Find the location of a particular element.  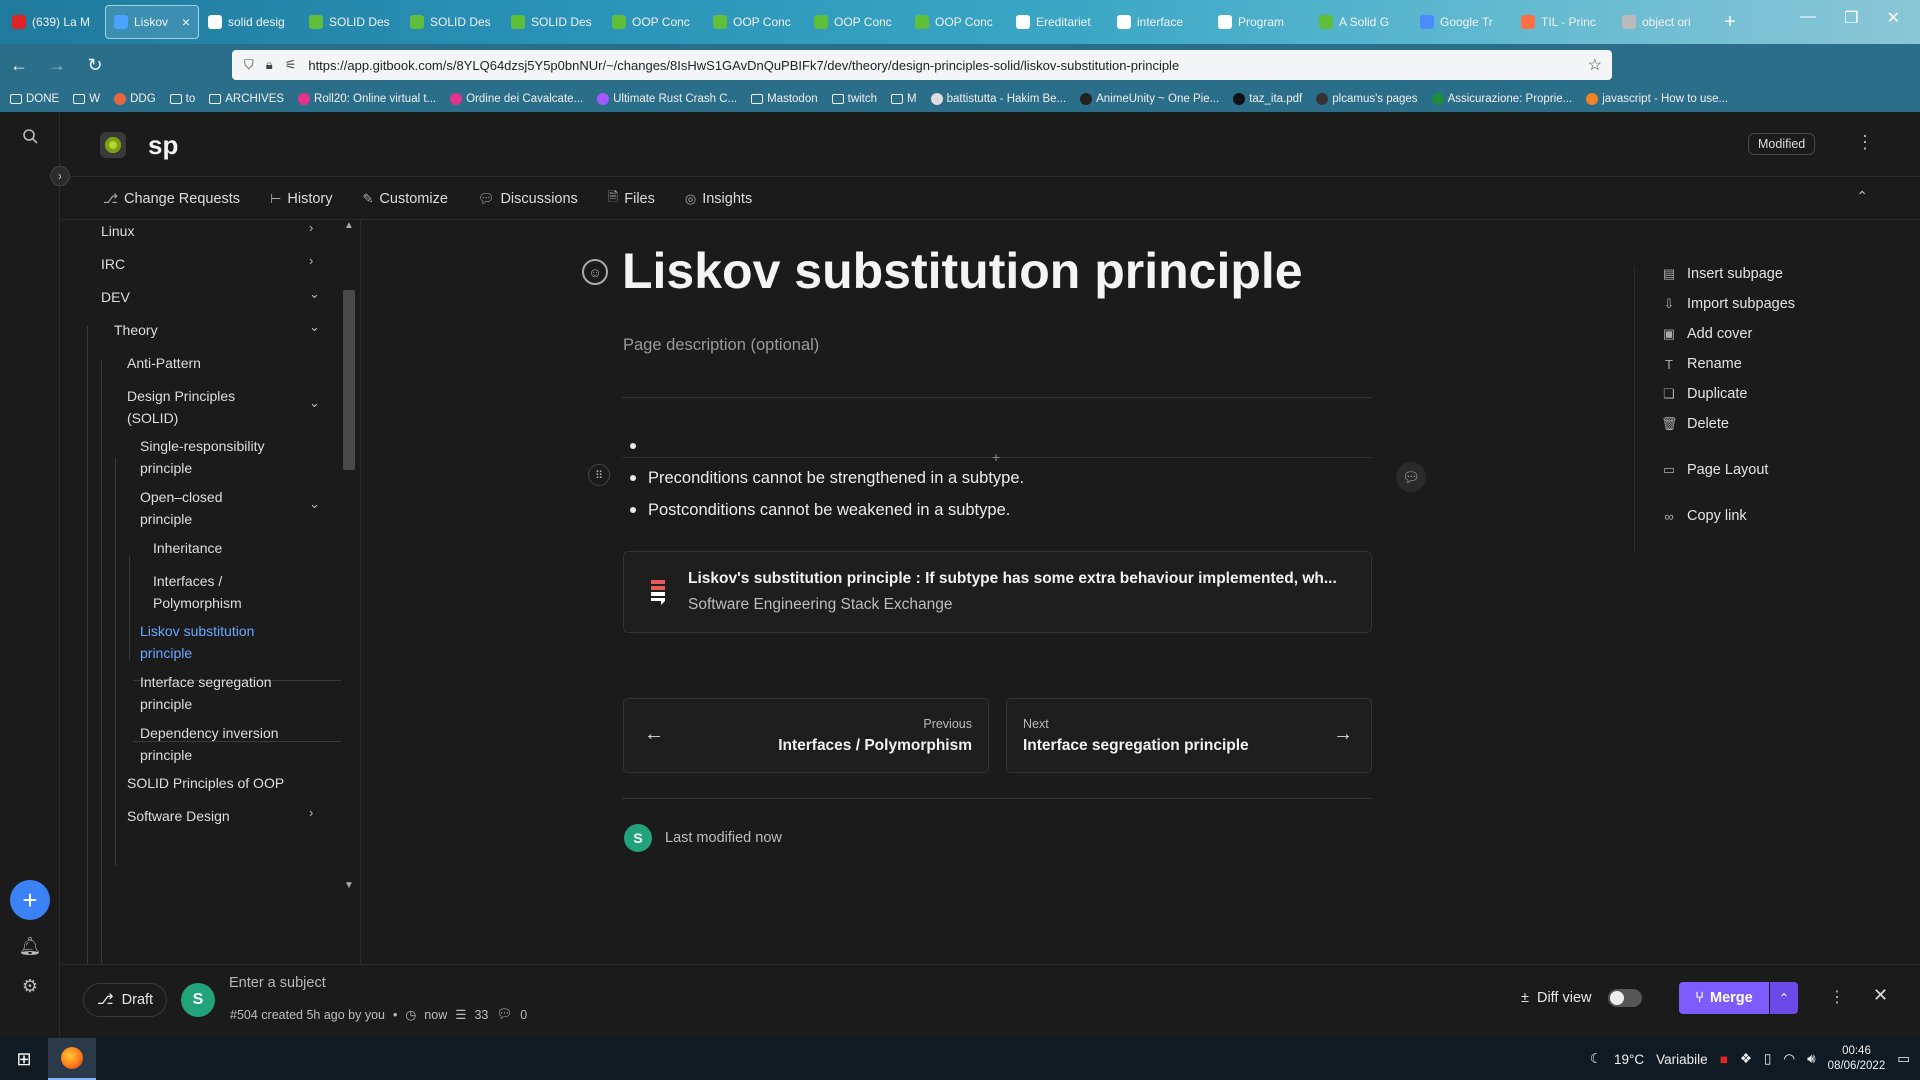

action-duplicate: ❏ Duplicate is located at coordinates (1704, 394).